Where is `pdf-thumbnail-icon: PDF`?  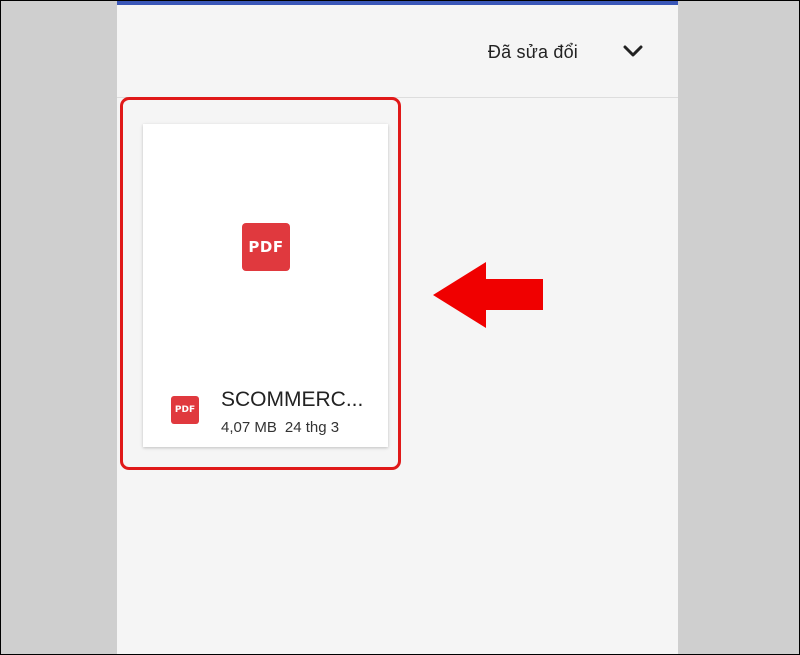 pdf-thumbnail-icon: PDF is located at coordinates (266, 247).